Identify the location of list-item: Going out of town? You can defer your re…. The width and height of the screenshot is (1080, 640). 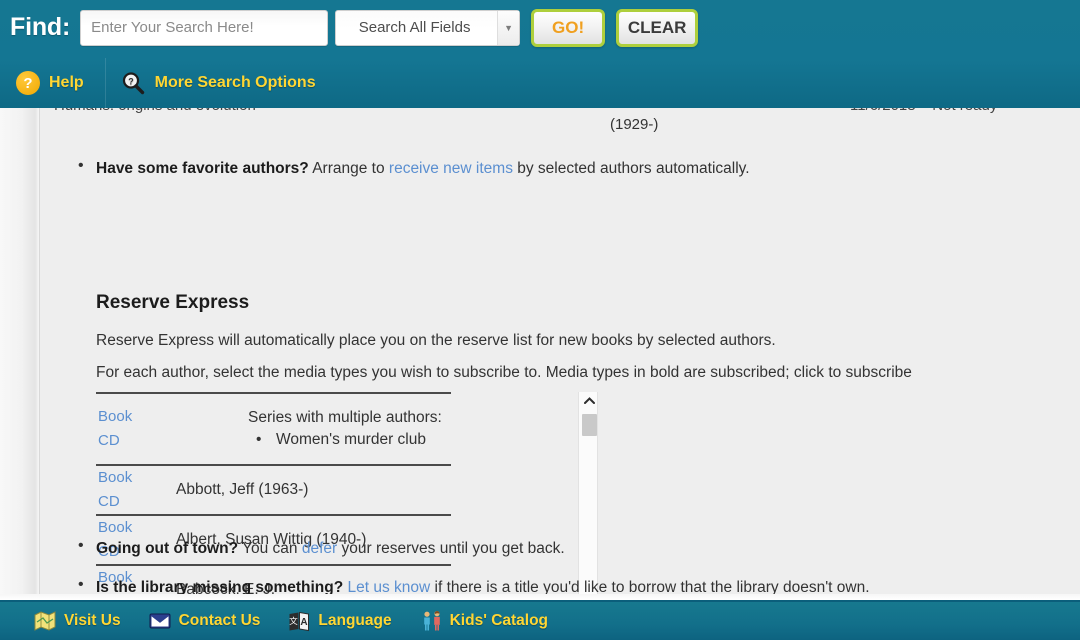
(568, 548).